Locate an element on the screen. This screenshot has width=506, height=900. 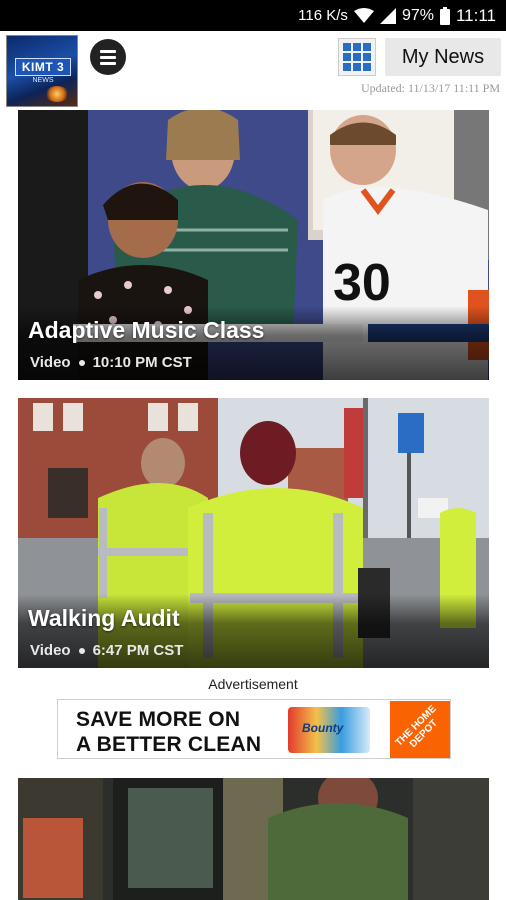
story-time: 6:47 PM CST is located at coordinates (138, 650).